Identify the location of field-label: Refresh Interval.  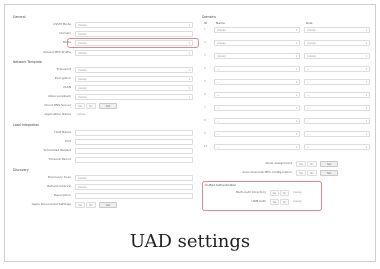
(59, 186).